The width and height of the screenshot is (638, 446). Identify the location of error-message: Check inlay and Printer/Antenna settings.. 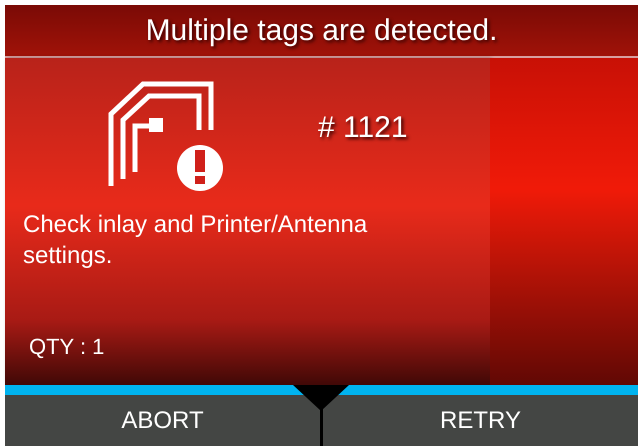
(195, 241).